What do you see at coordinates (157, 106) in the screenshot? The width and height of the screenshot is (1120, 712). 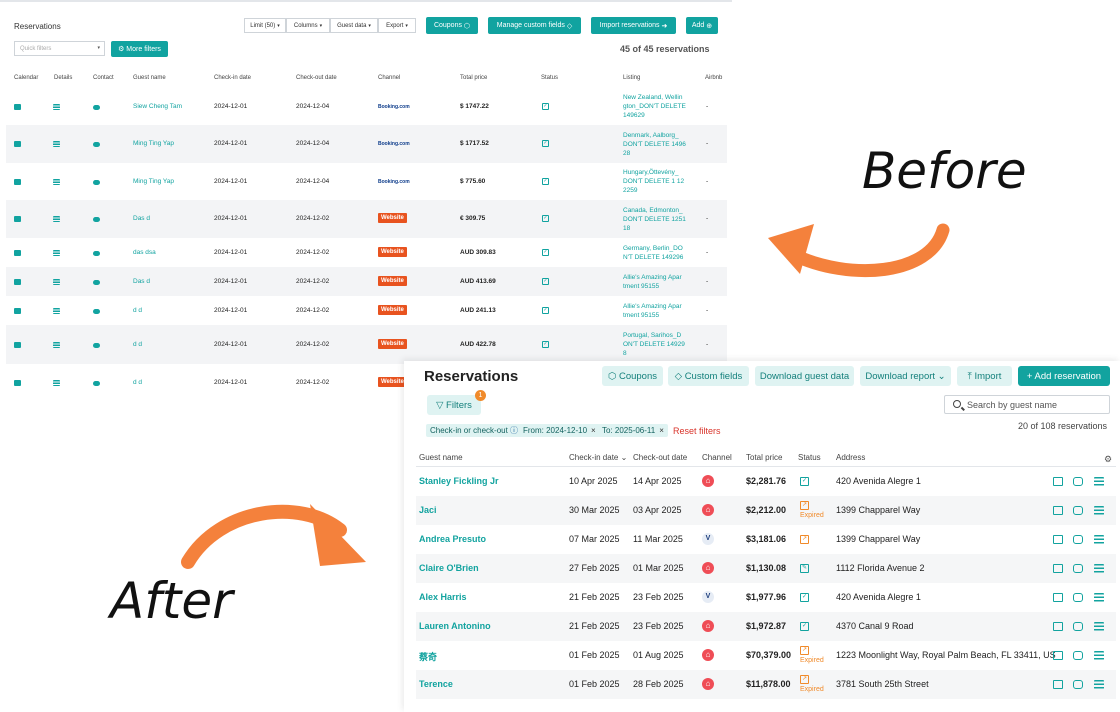 I see `guest-name-link: Siew Cheng Tam` at bounding box center [157, 106].